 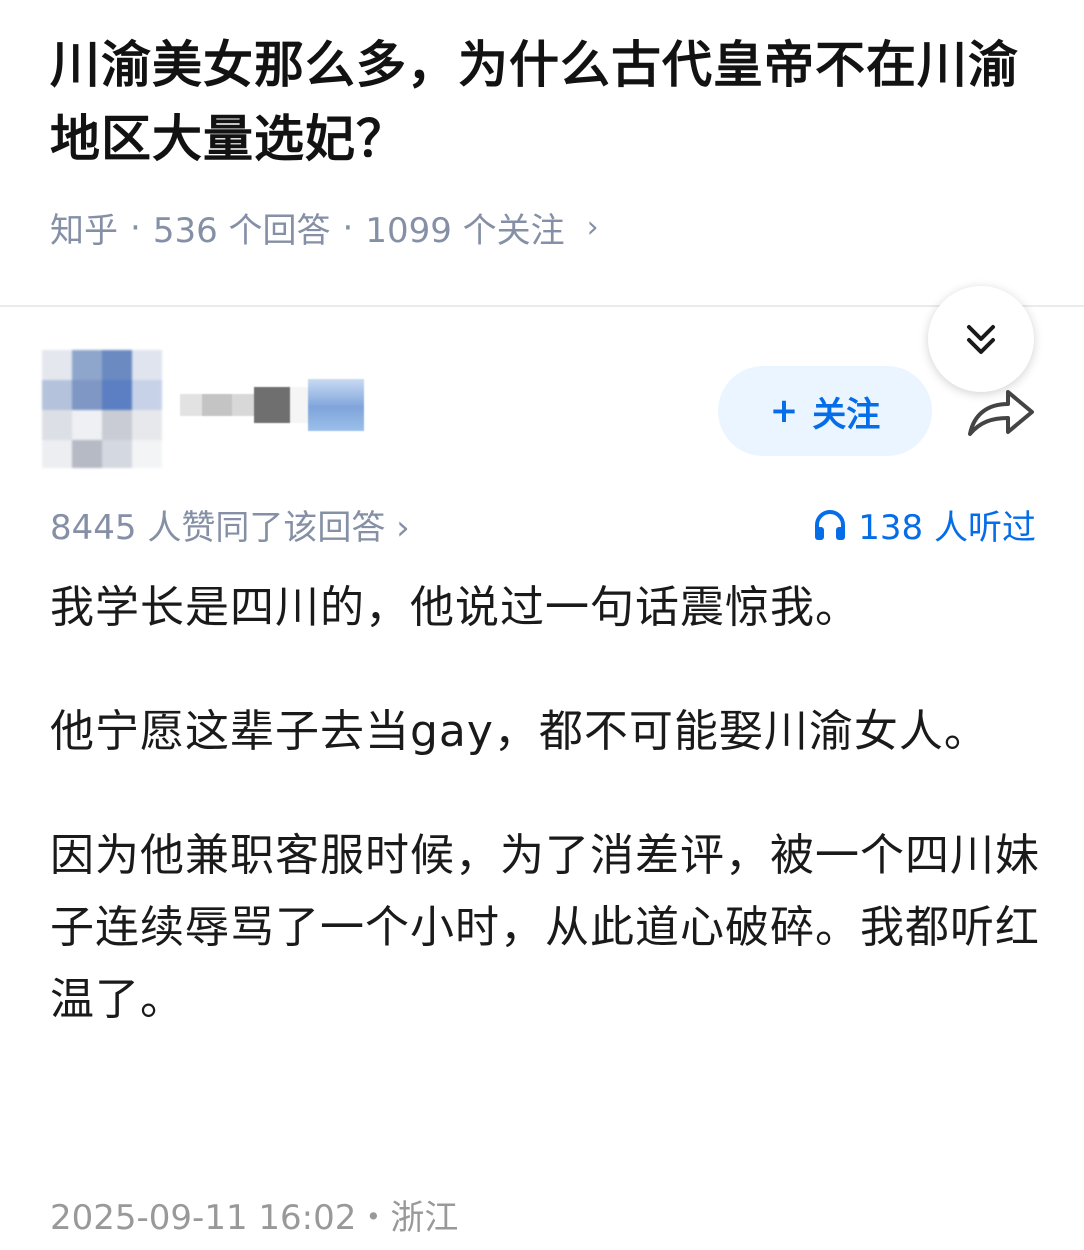 What do you see at coordinates (1001, 412) in the screenshot?
I see `share-arrow-icon` at bounding box center [1001, 412].